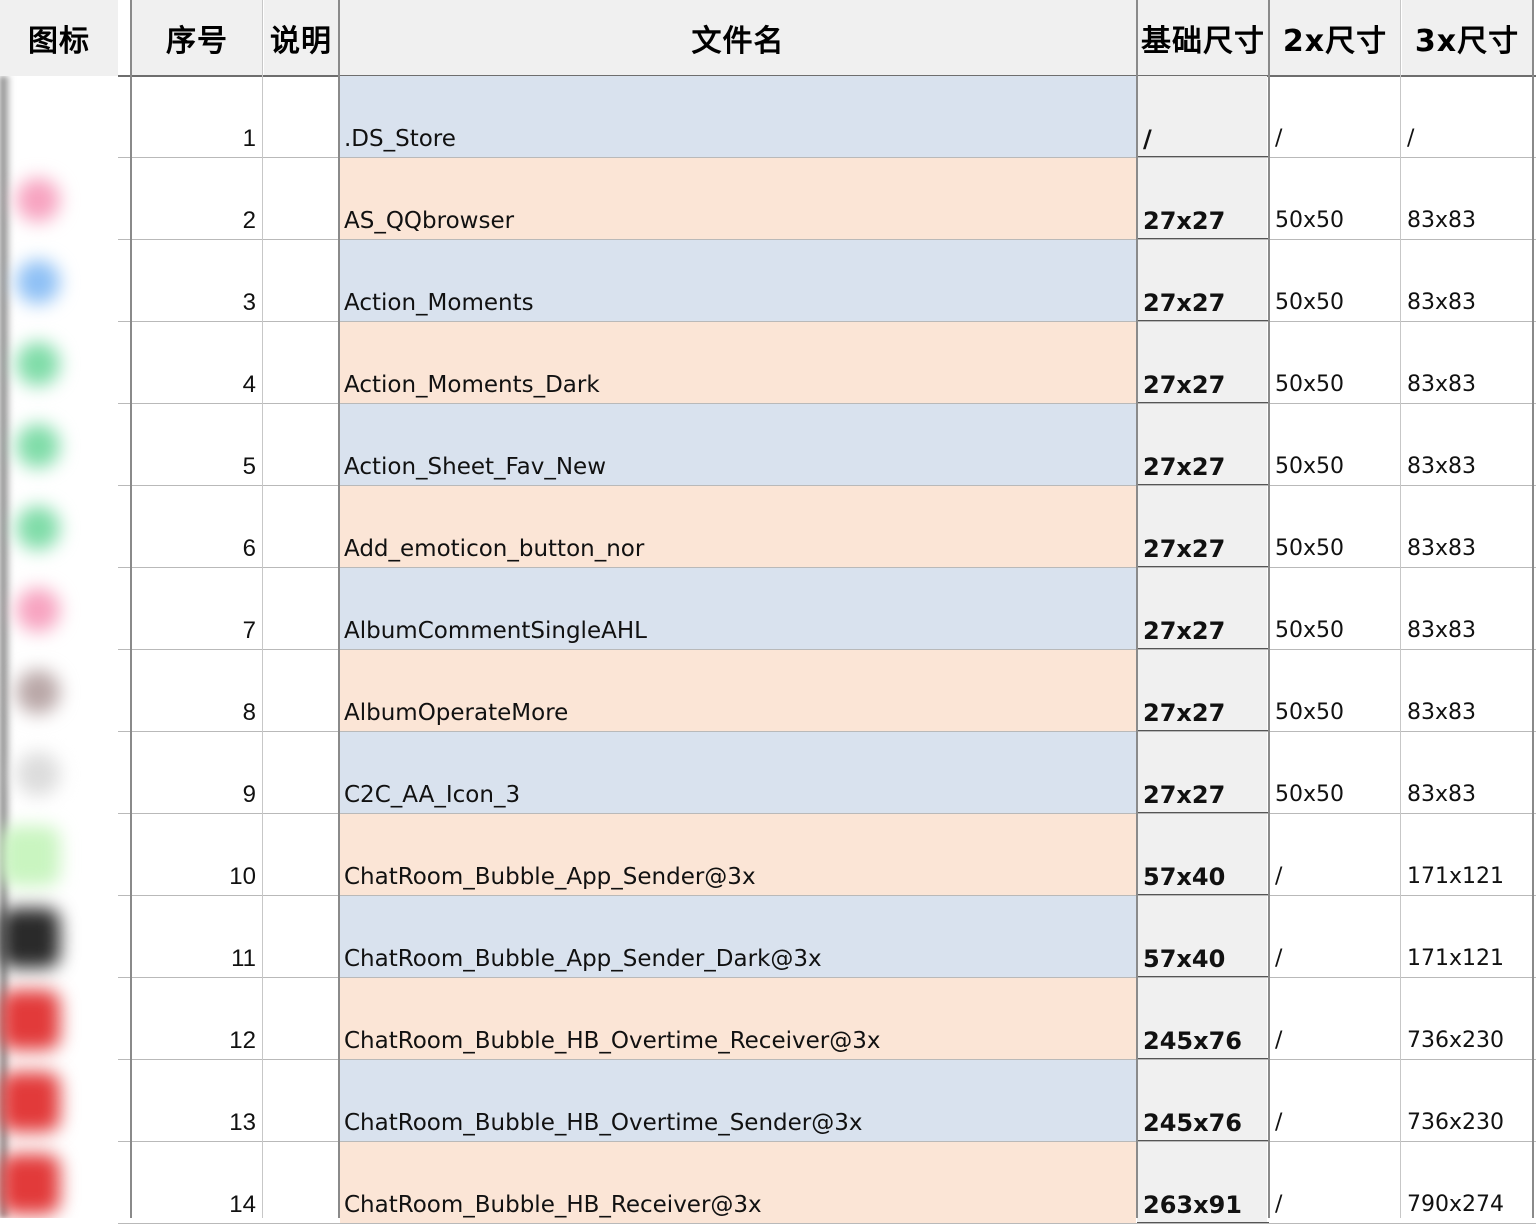 The height and width of the screenshot is (1224, 1536). Describe the element at coordinates (1467, 38) in the screenshot. I see `header-3x-size: 3x尺寸` at that location.